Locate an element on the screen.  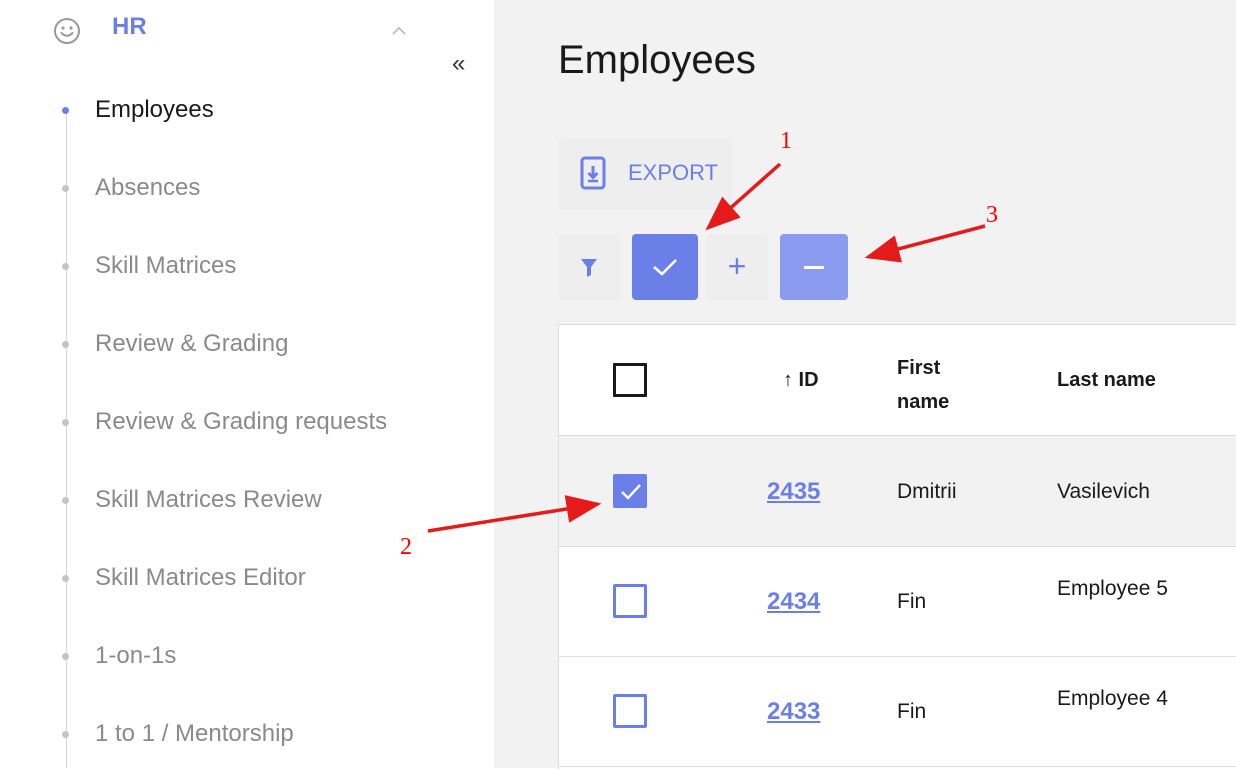
column-header-id: ↑ ID is located at coordinates (801, 380).